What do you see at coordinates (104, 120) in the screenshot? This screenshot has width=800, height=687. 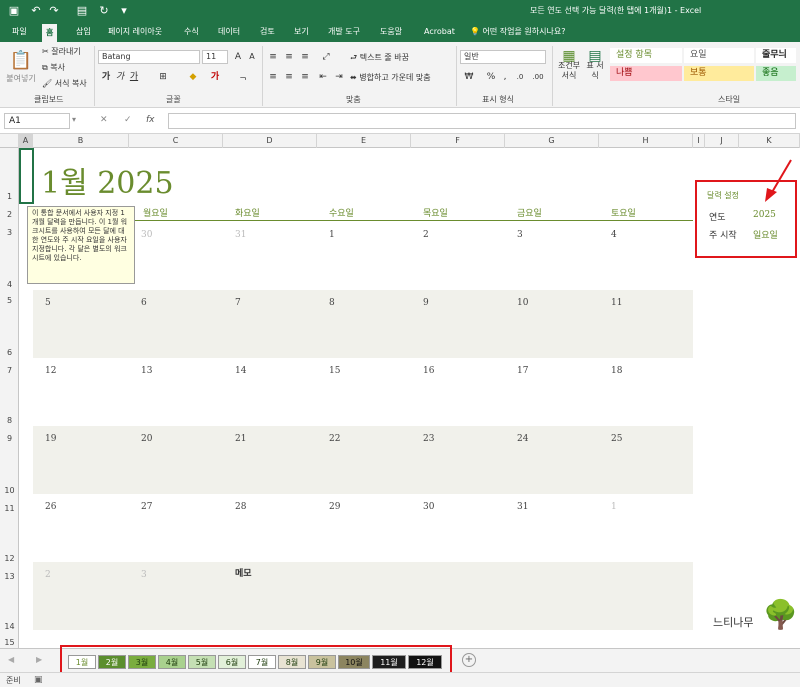 I see `cancel-icon: ✕` at bounding box center [104, 120].